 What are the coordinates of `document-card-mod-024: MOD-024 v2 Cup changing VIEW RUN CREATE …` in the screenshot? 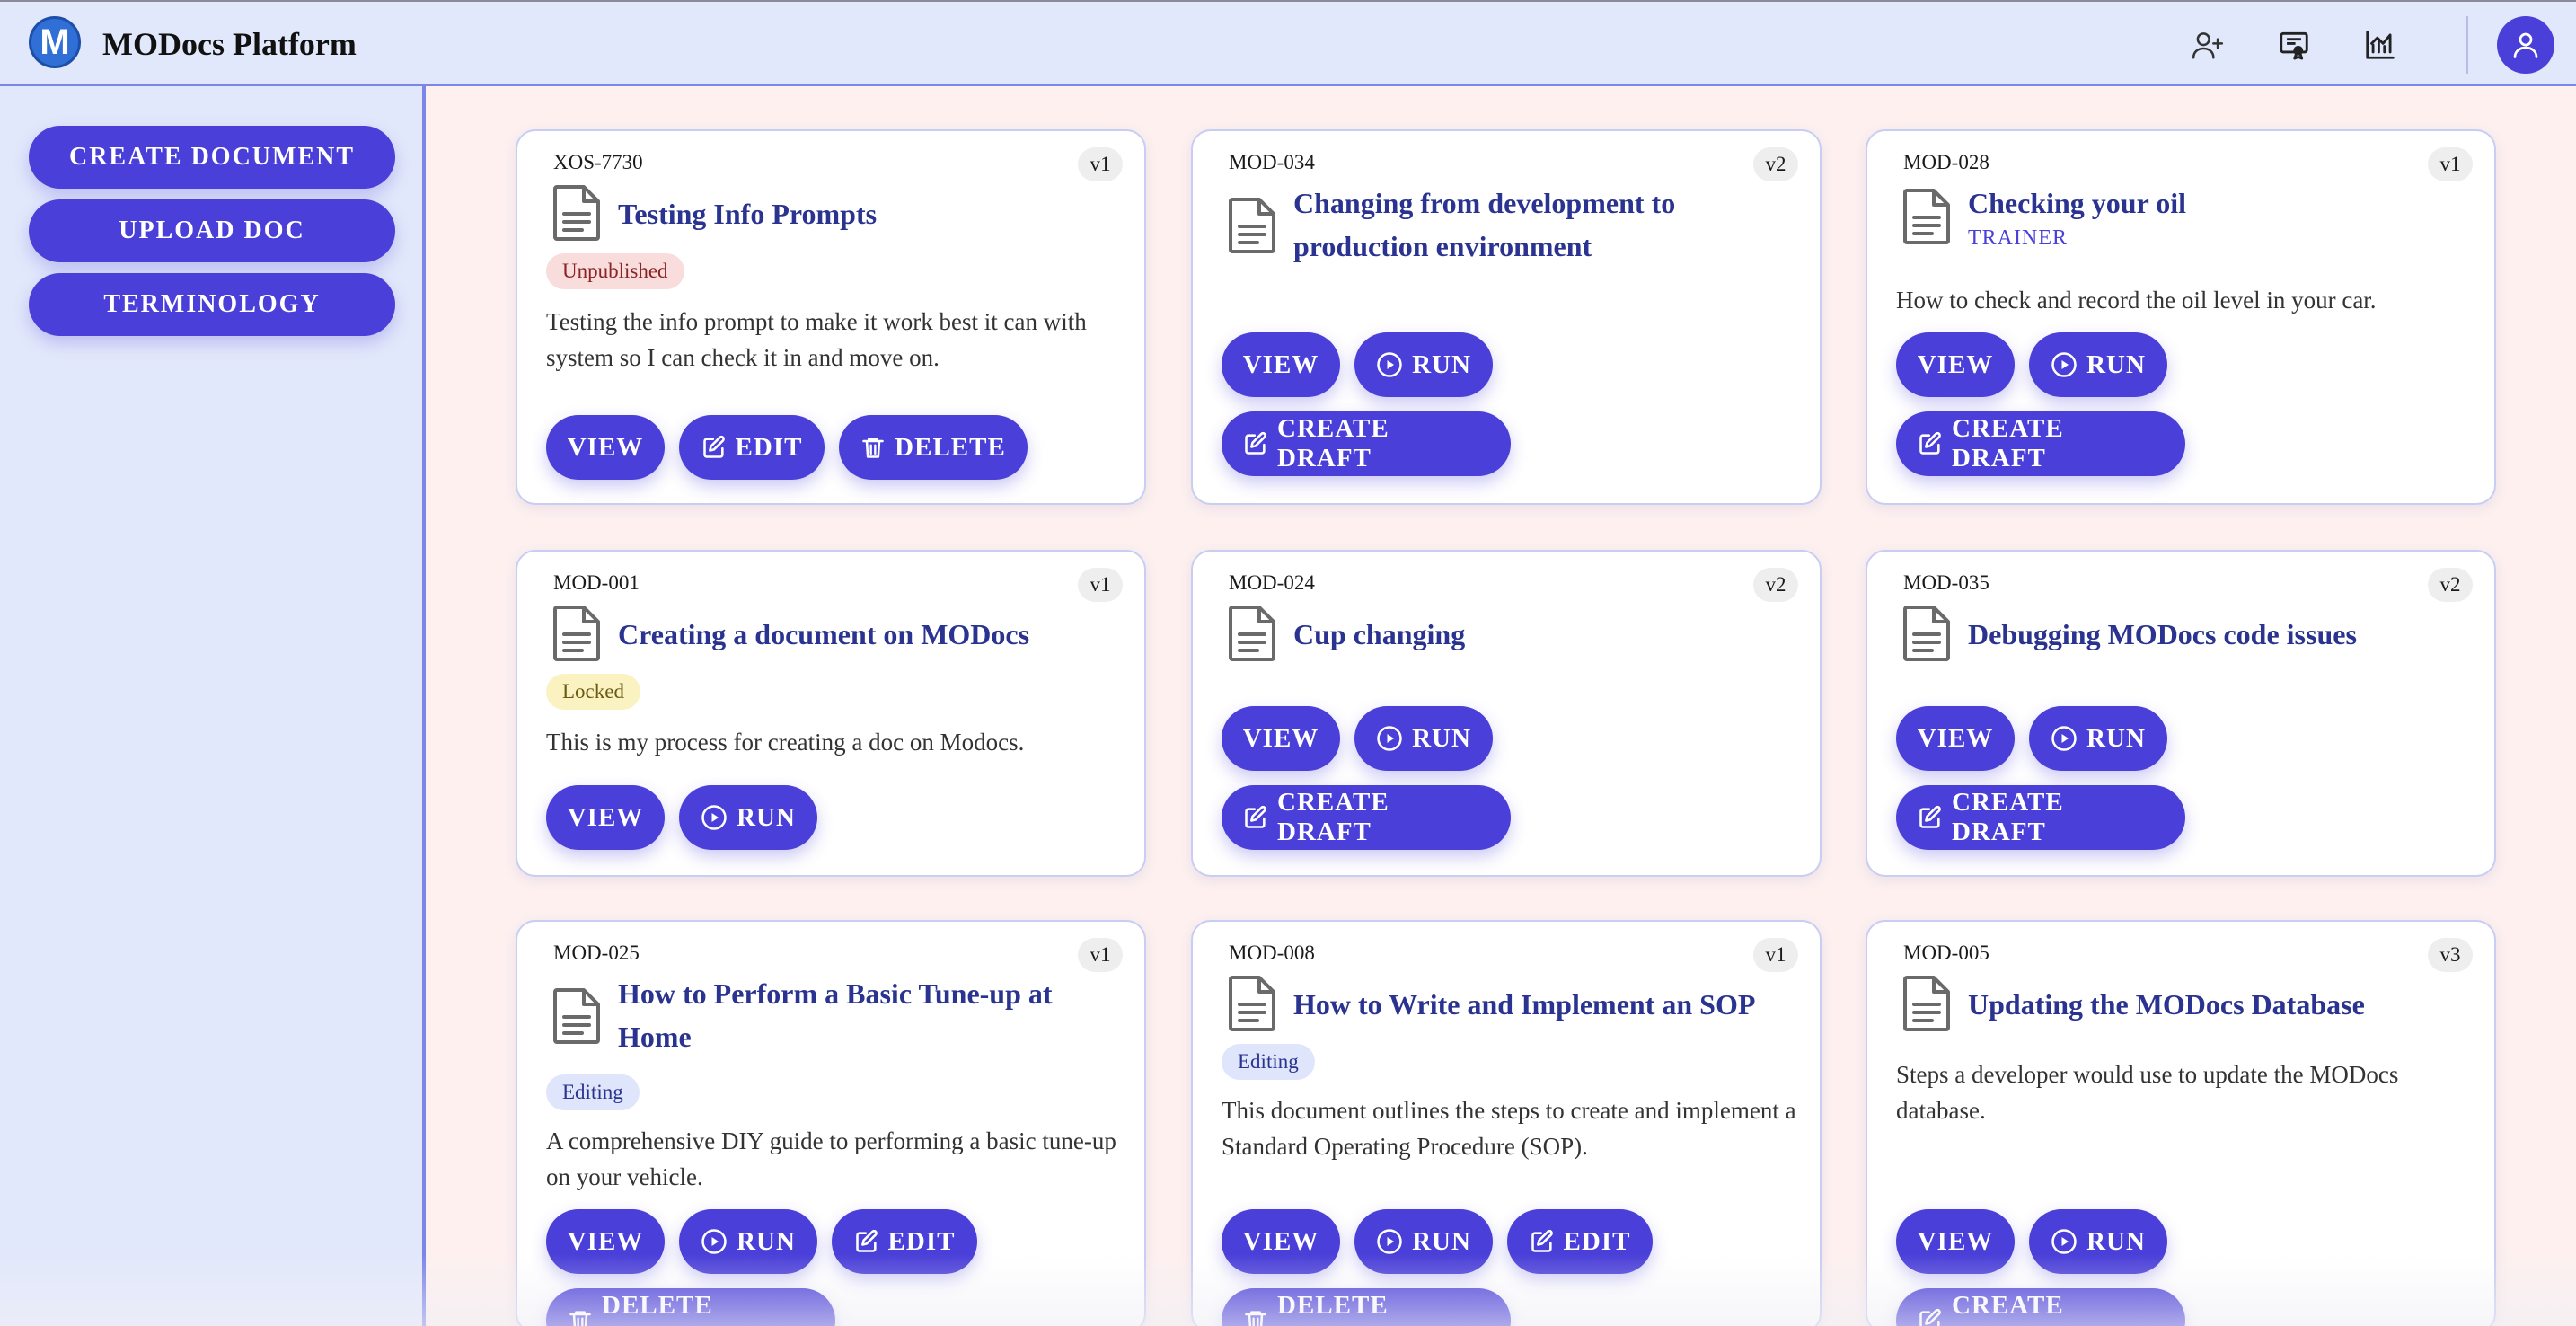 It's located at (1506, 713).